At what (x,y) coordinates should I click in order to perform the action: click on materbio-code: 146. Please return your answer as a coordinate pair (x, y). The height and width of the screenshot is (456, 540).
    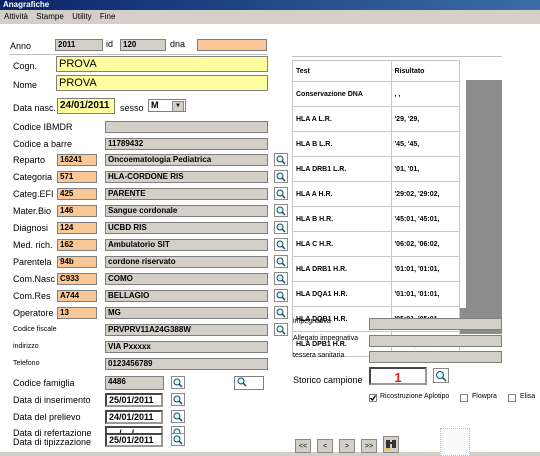
    Looking at the image, I should click on (77, 211).